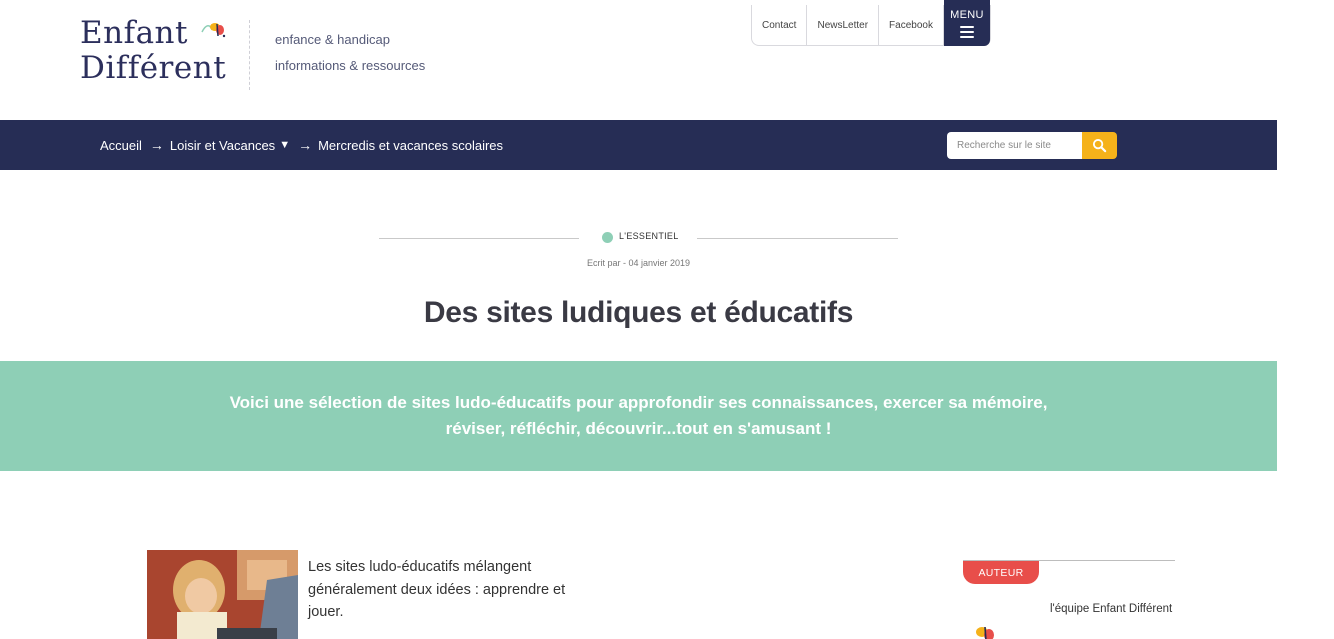  Describe the element at coordinates (121, 145) in the screenshot. I see `breadcrumb-home: Accueil` at that location.